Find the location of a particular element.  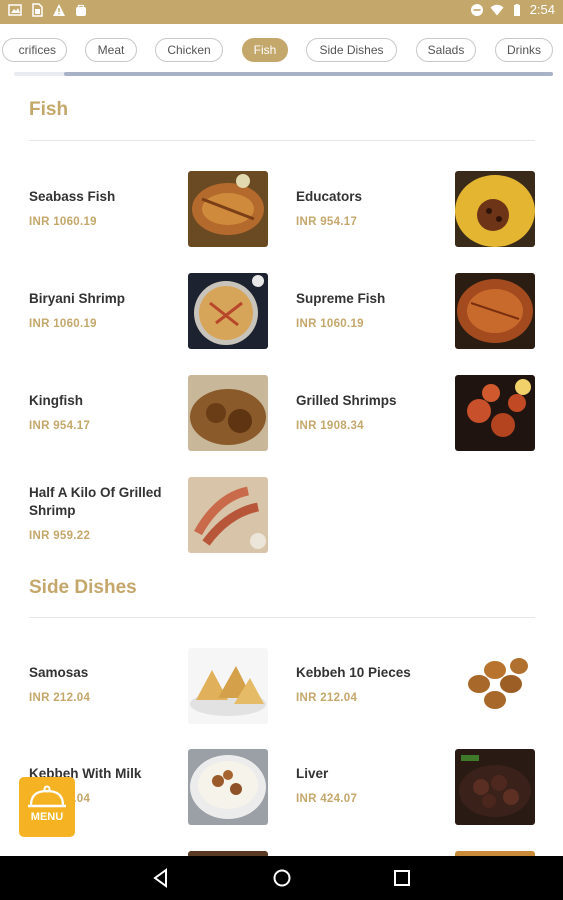

tab-chicken: Chicken is located at coordinates (189, 50).